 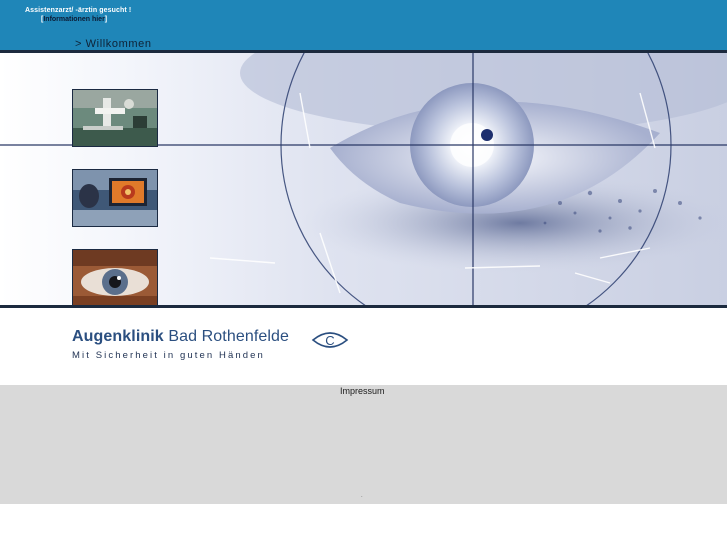 I want to click on clinic-name-bold: Augenklinik, so click(x=118, y=336).